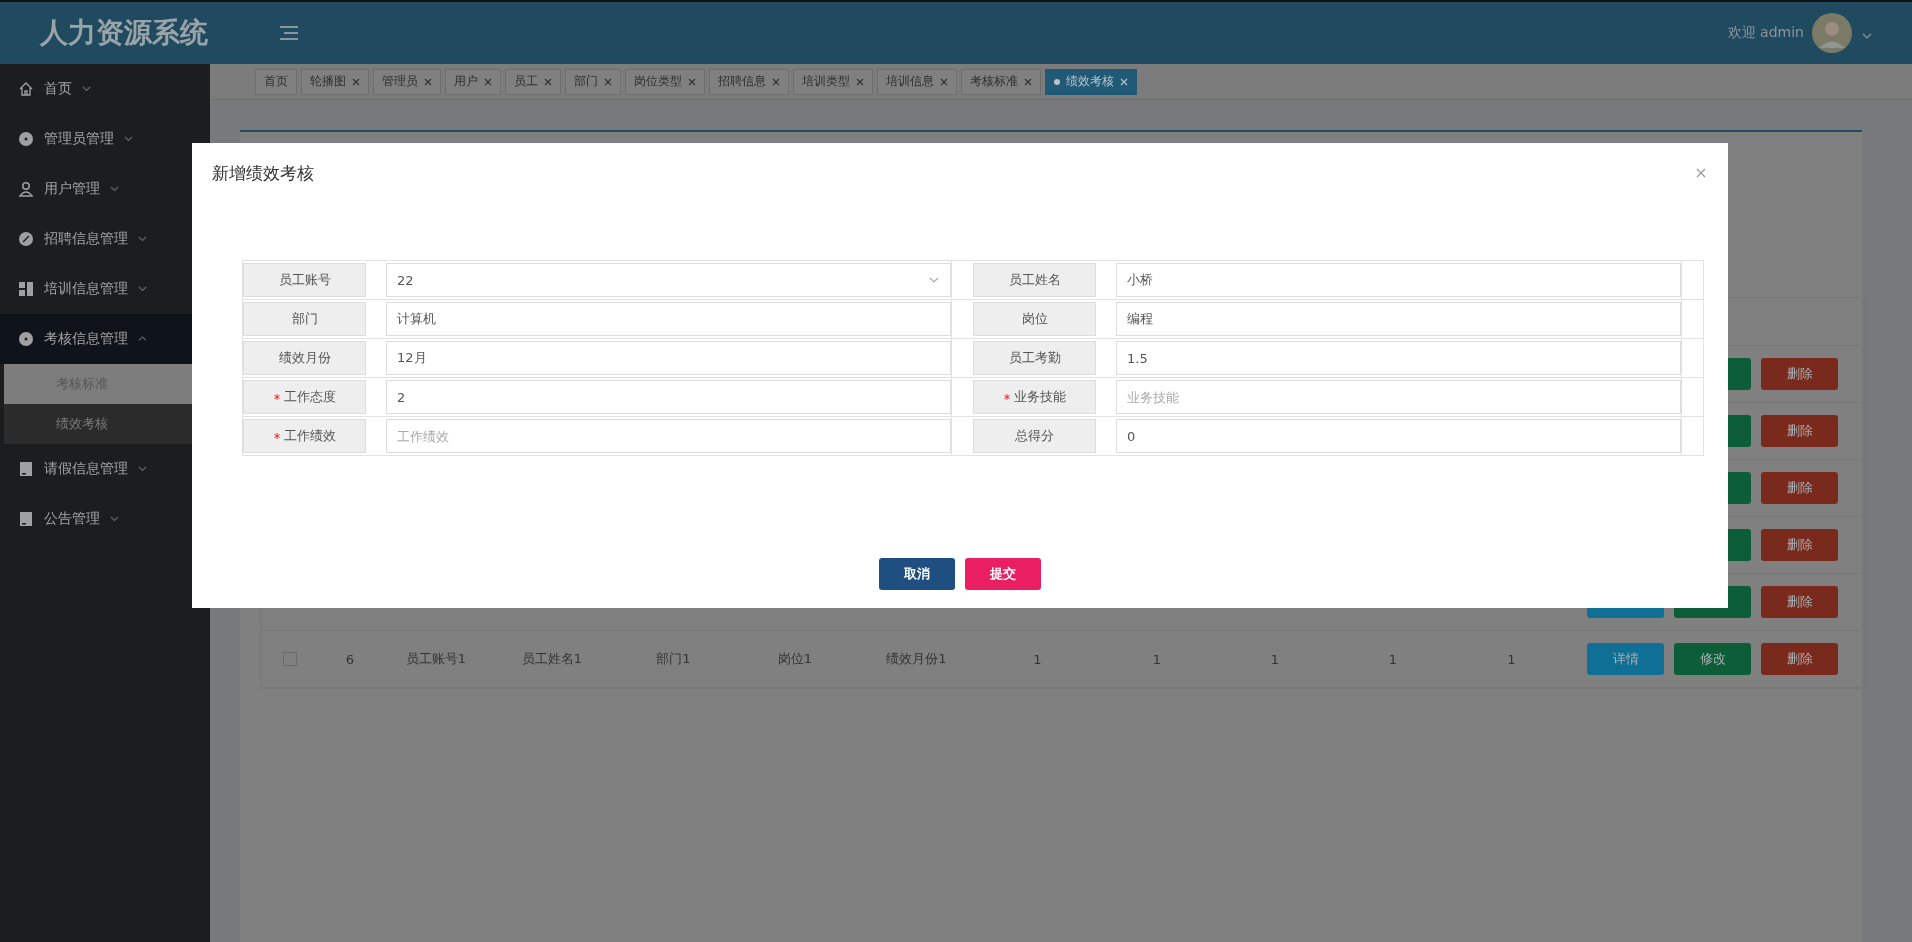 The image size is (1912, 942). I want to click on input-field: 业务技能, so click(1398, 397).